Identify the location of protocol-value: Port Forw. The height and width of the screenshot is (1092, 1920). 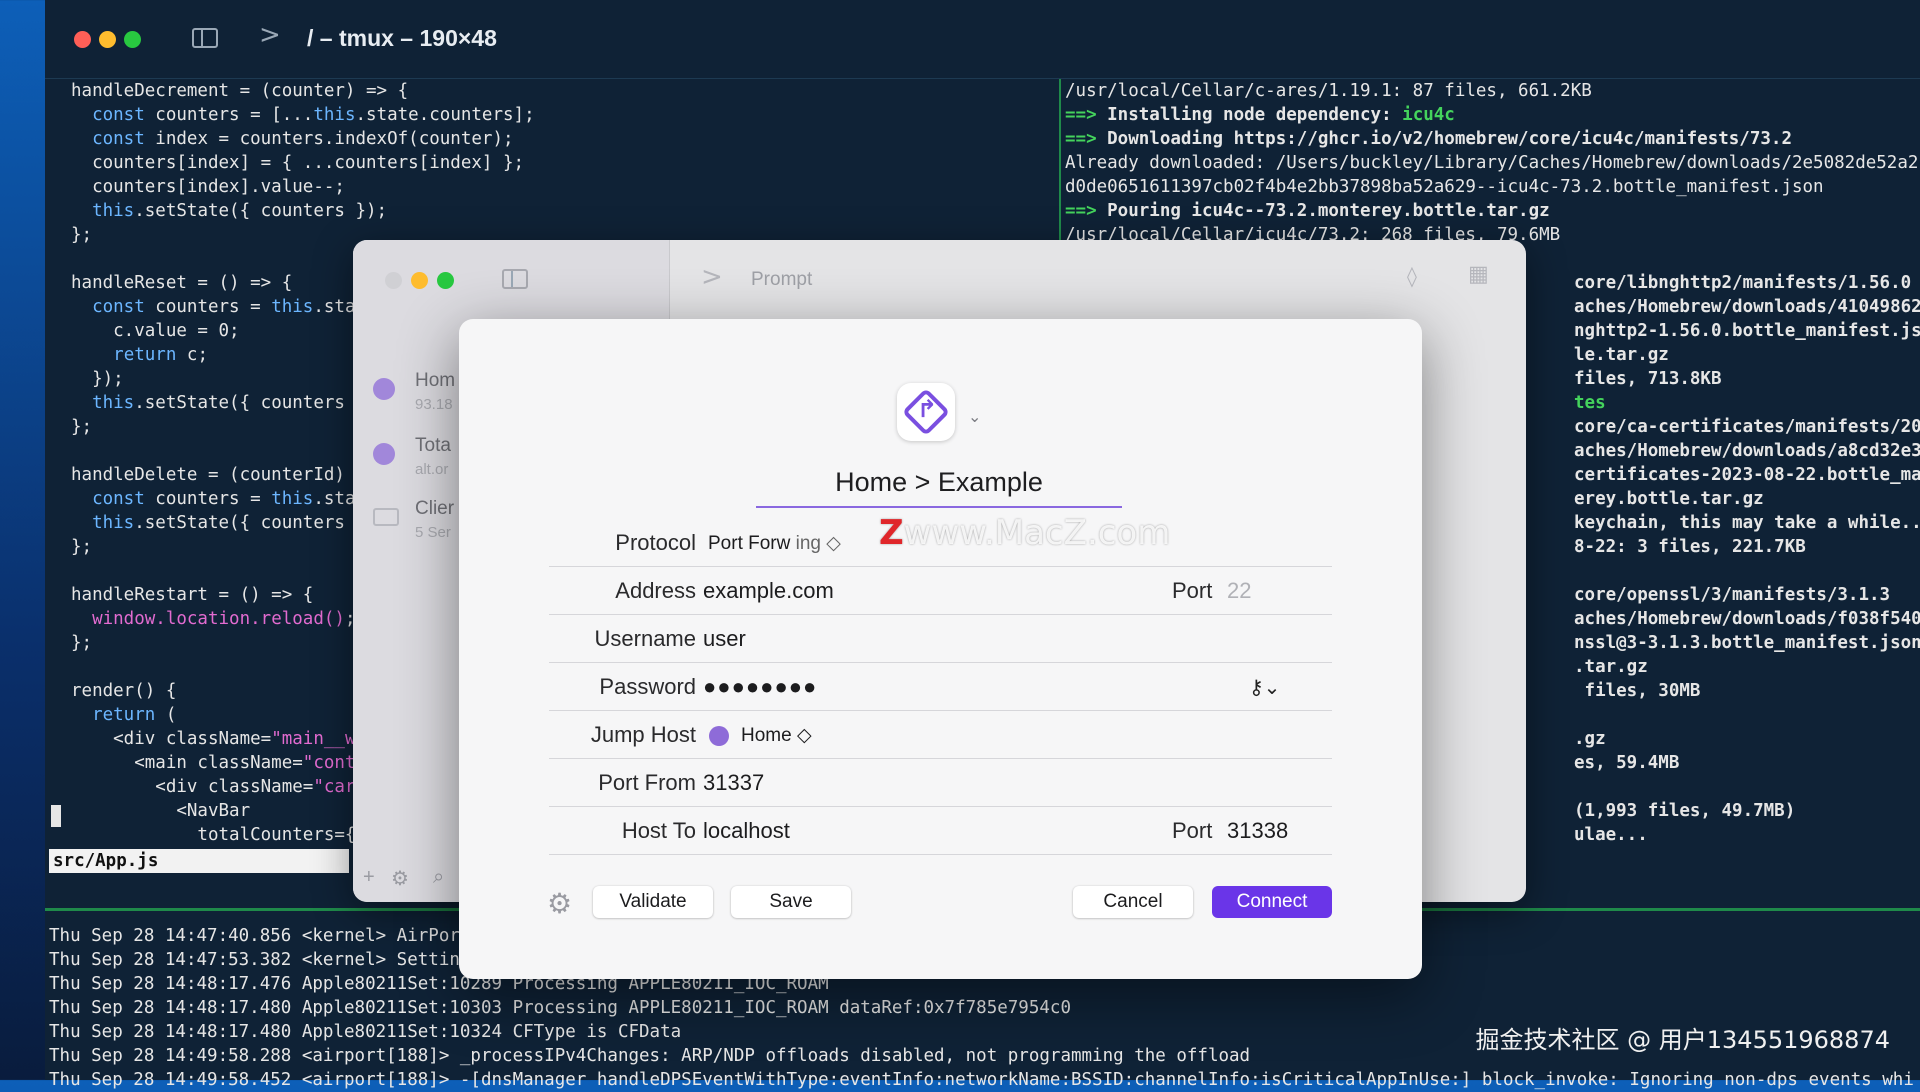
(749, 543).